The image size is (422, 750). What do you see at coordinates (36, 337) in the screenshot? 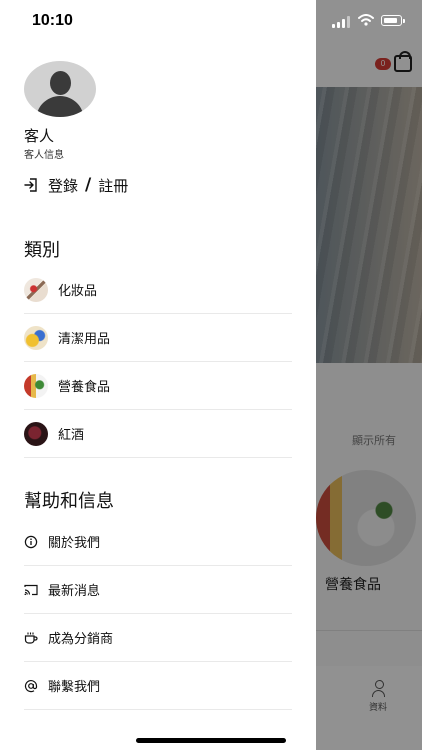
I see `cleaning-thumbnail` at bounding box center [36, 337].